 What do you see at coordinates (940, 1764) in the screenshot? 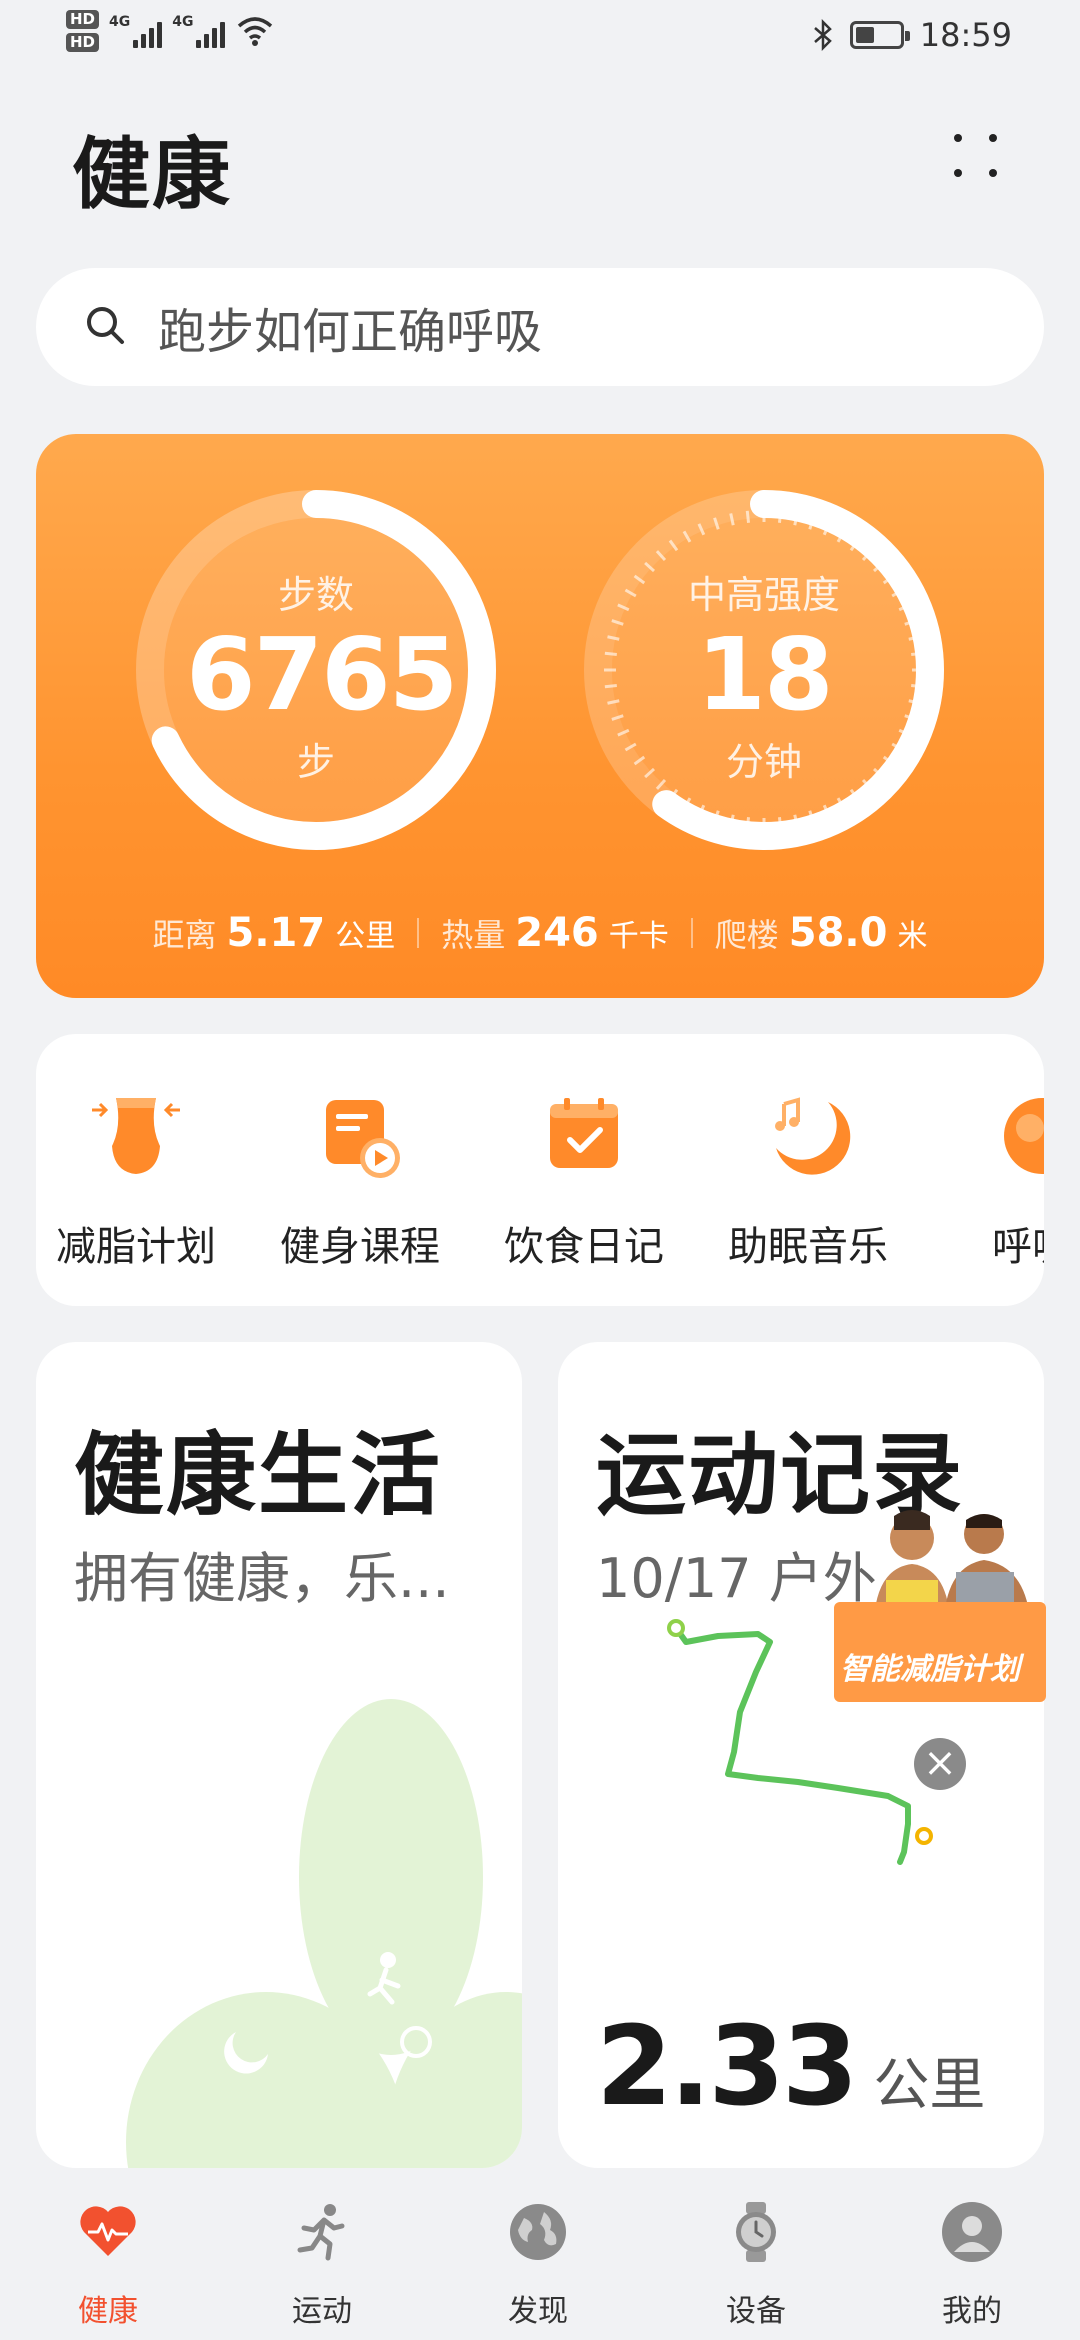
I see `promo-close-icon: ×` at bounding box center [940, 1764].